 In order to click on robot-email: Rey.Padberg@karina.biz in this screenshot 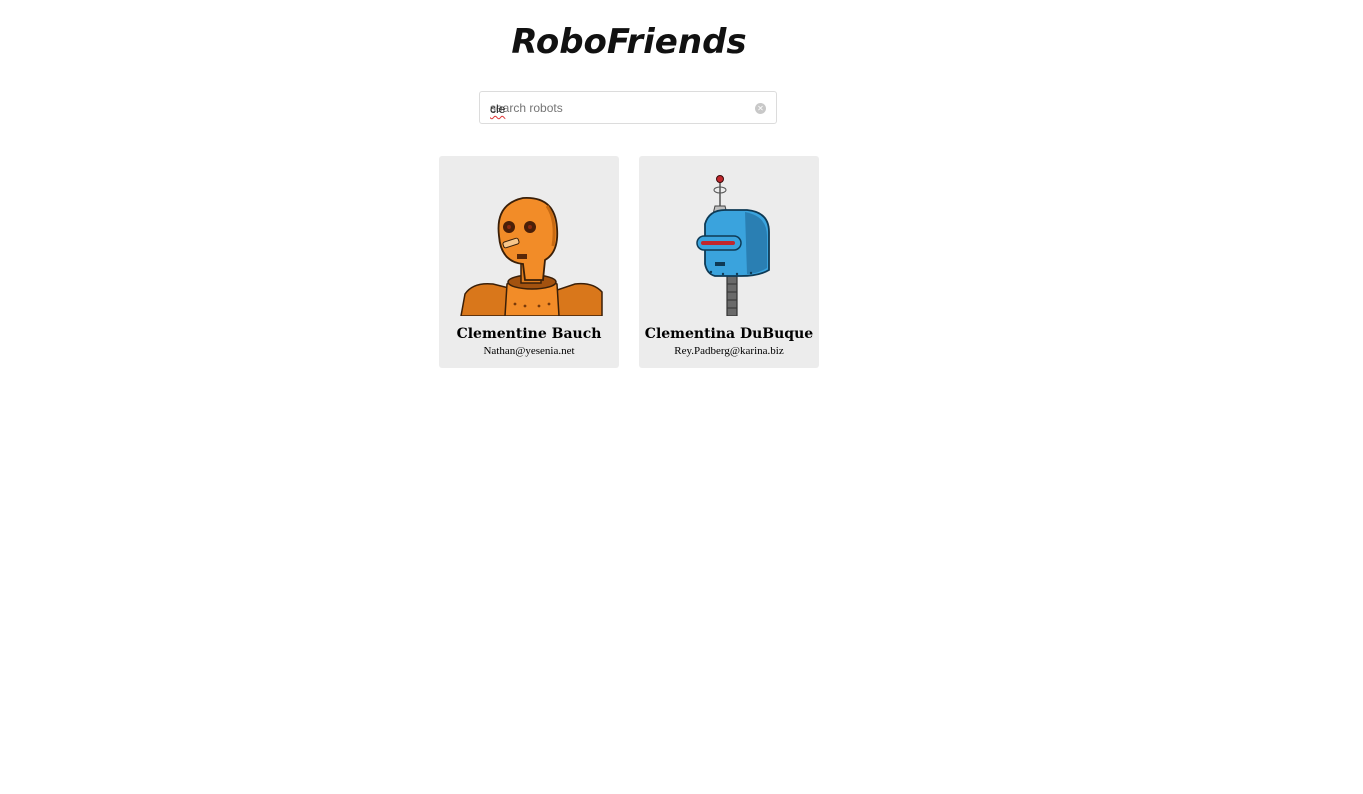, I will do `click(729, 351)`.